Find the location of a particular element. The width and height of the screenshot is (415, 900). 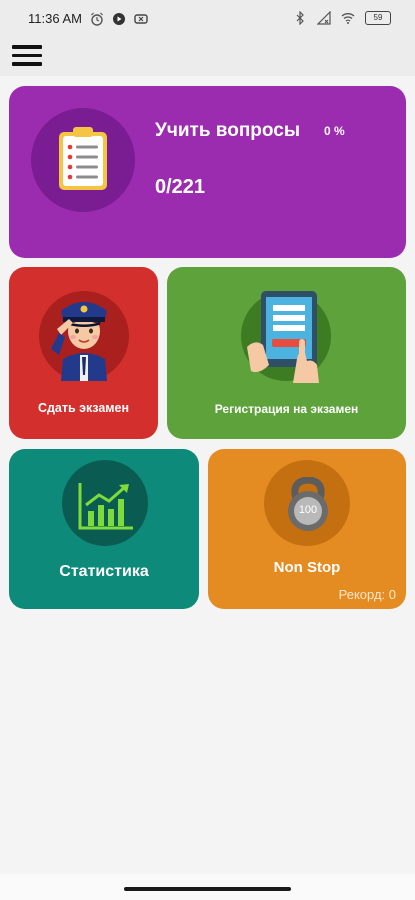

bluetooth-icon is located at coordinates (300, 18).